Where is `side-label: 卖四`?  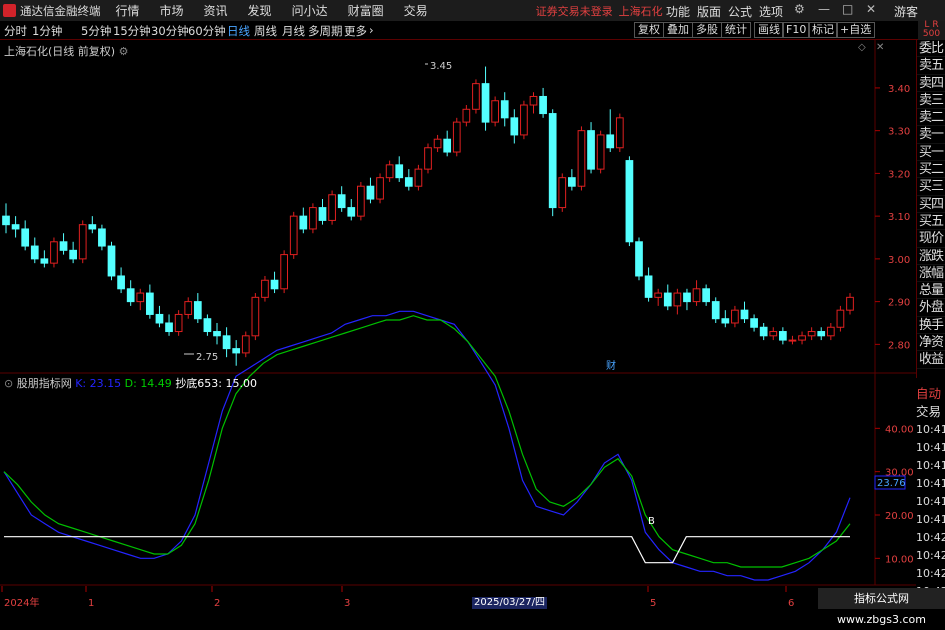 side-label: 卖四 is located at coordinates (931, 83).